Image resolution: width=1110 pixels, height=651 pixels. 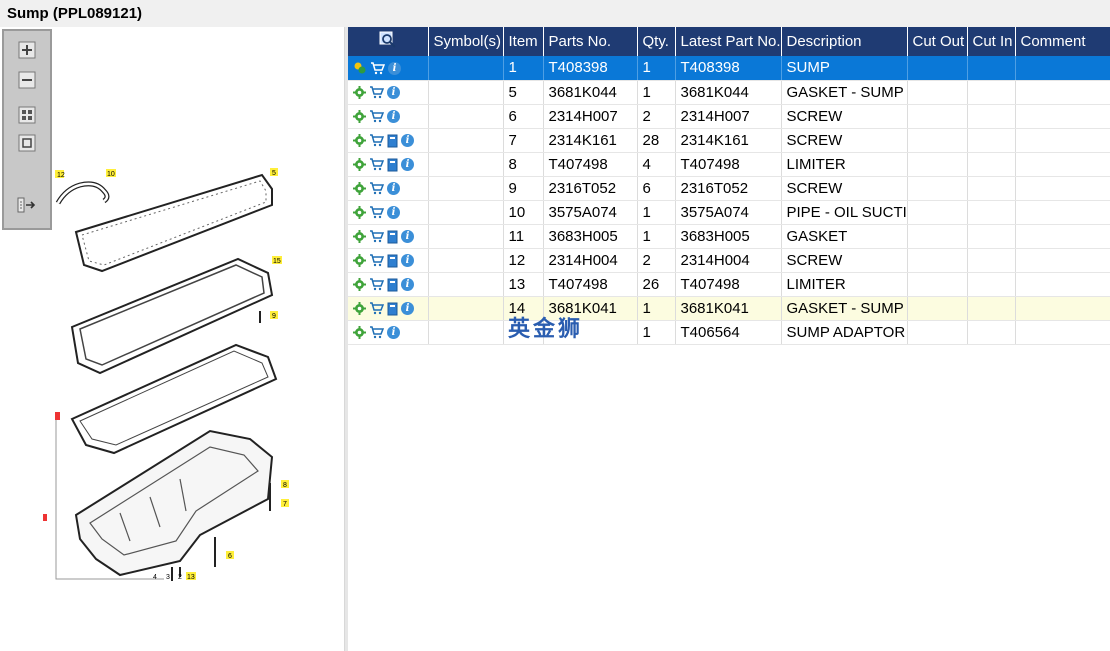 What do you see at coordinates (466, 41) in the screenshot?
I see `column-header-symbols: Symbol(s)` at bounding box center [466, 41].